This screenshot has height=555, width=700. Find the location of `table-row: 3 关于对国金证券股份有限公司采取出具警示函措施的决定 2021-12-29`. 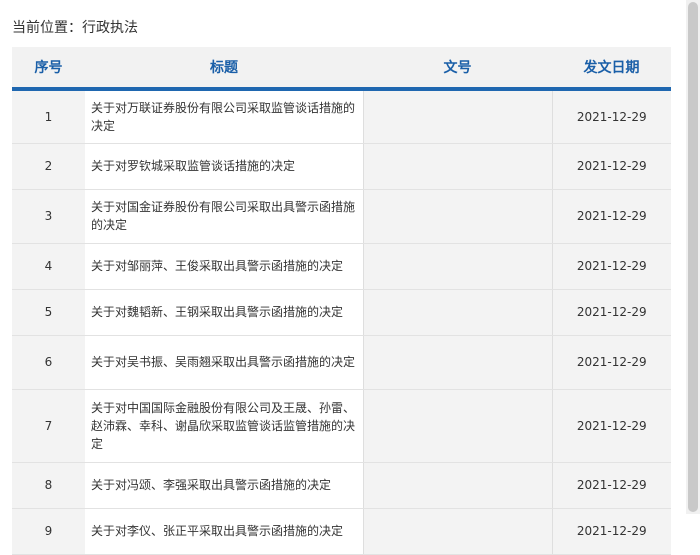

table-row: 3 关于对国金证券股份有限公司采取出具警示函措施的决定 2021-12-29 is located at coordinates (341, 216).